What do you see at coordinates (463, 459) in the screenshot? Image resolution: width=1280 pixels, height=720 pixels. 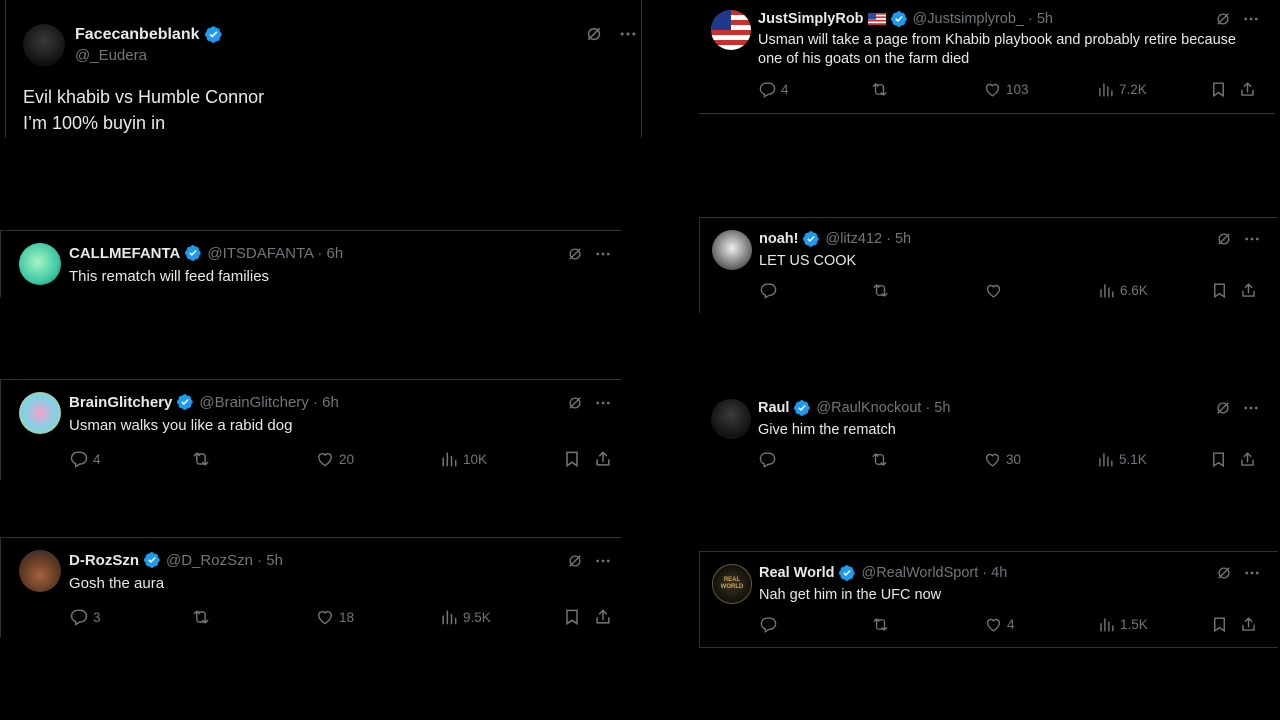 I see `views-button: 10K` at bounding box center [463, 459].